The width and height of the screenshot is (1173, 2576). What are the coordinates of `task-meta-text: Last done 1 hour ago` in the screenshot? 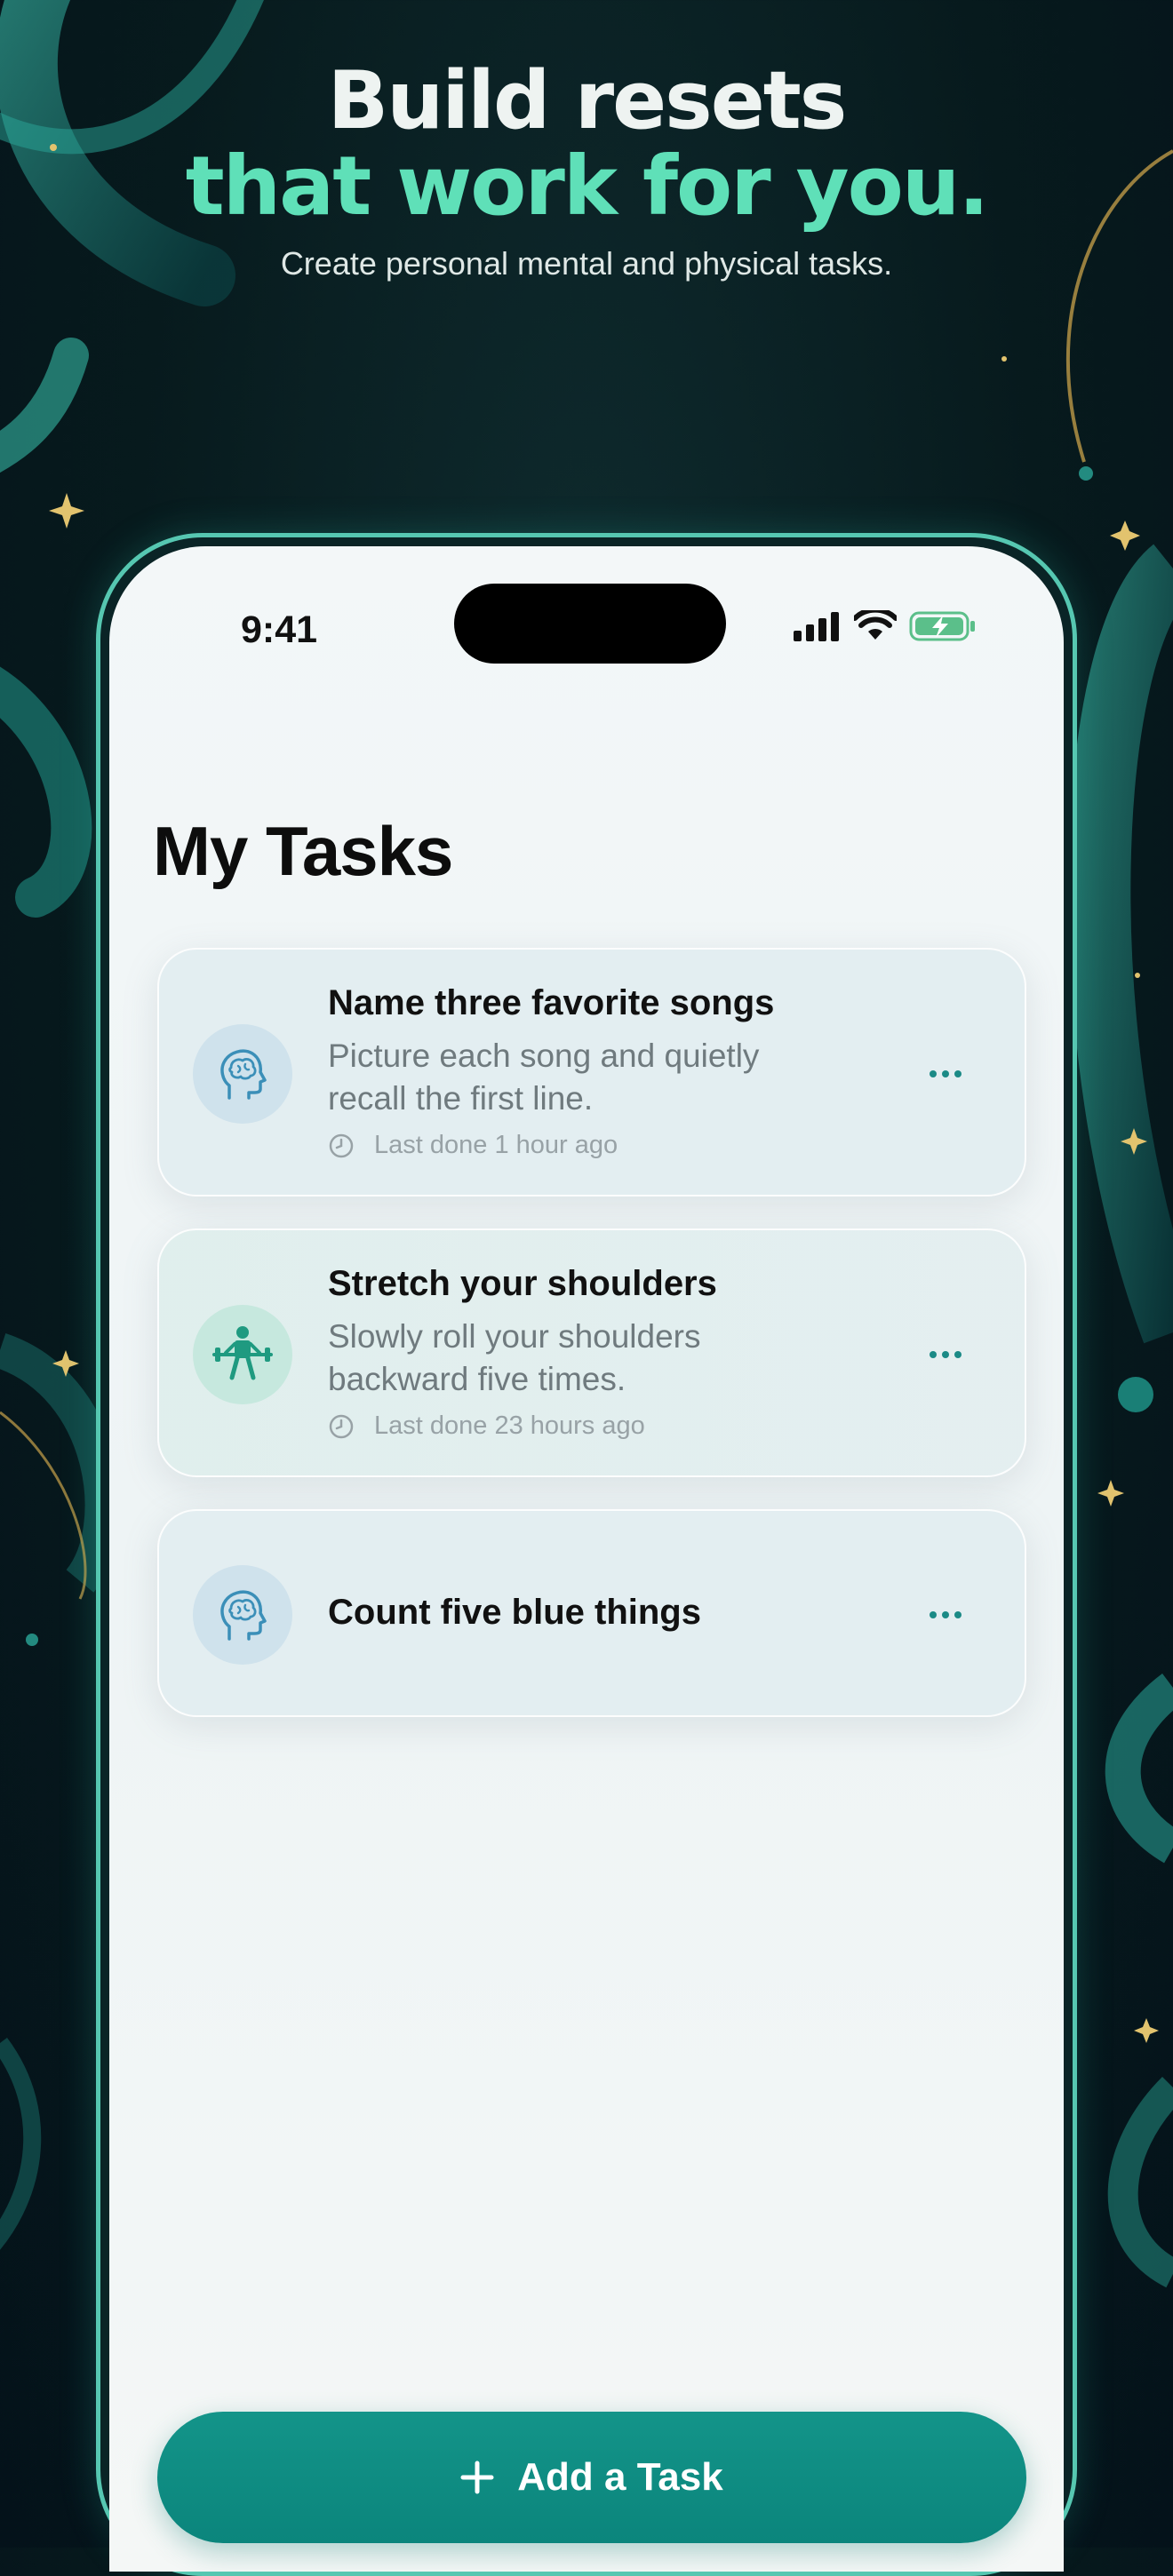 It's located at (496, 1145).